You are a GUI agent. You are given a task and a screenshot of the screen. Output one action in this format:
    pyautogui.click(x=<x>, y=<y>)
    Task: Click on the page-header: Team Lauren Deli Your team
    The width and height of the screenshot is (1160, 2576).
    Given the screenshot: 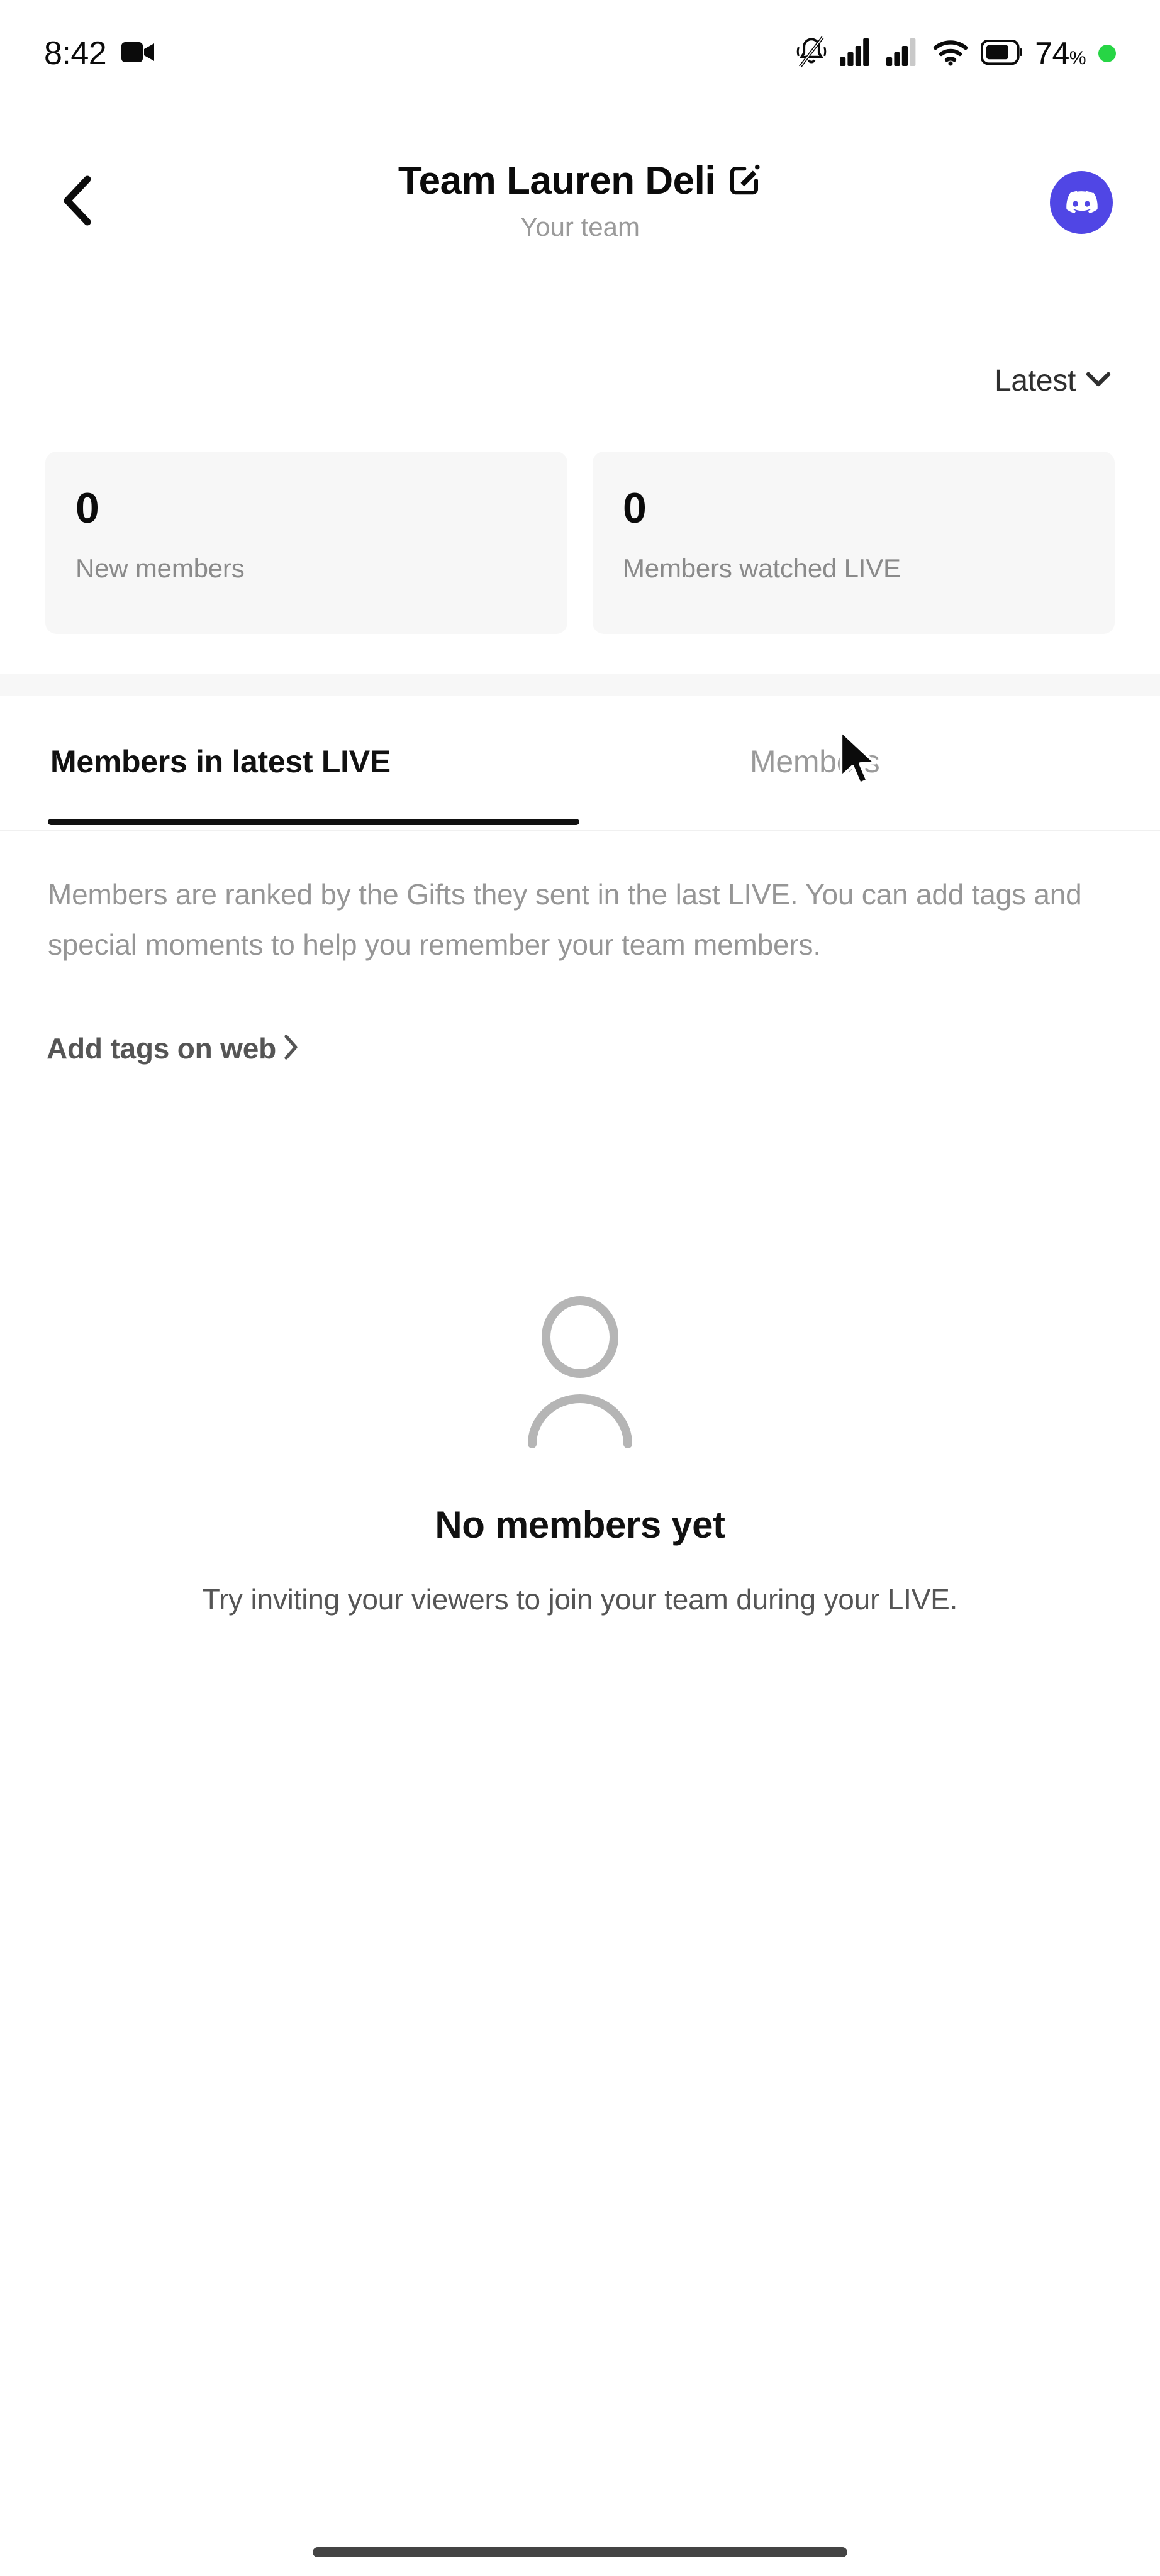 What is the action you would take?
    pyautogui.click(x=580, y=211)
    